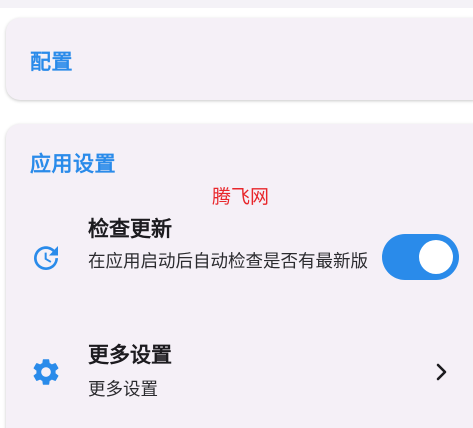  What do you see at coordinates (130, 229) in the screenshot?
I see `check-update-title: 检查更新` at bounding box center [130, 229].